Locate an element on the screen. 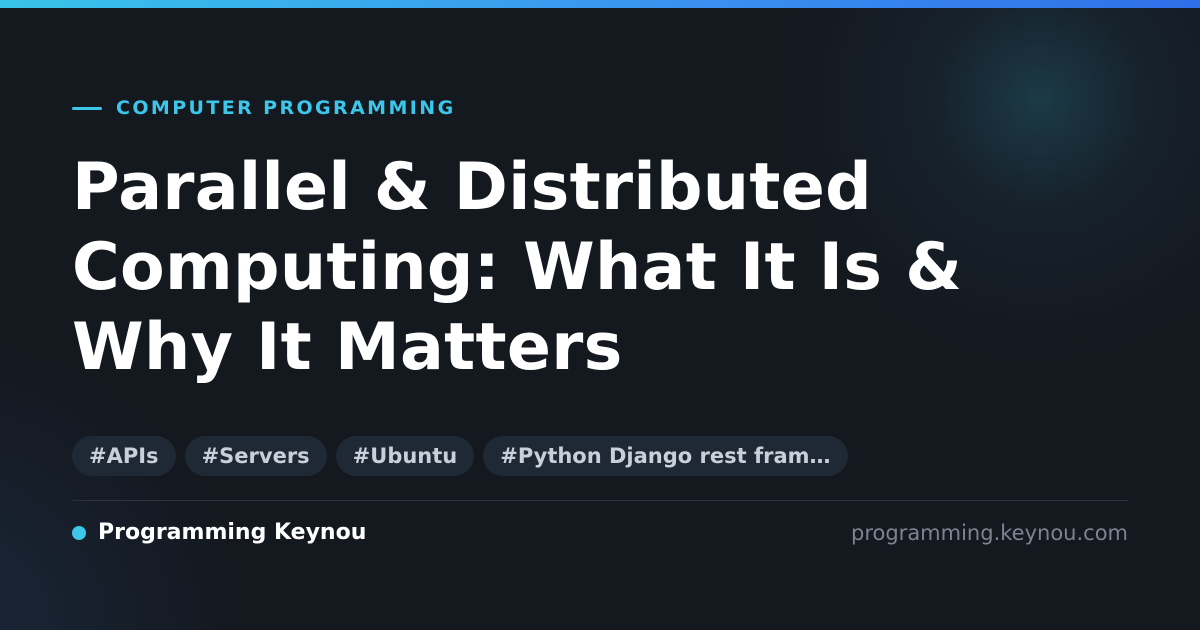  site-url: programming.keynou.com is located at coordinates (989, 533).